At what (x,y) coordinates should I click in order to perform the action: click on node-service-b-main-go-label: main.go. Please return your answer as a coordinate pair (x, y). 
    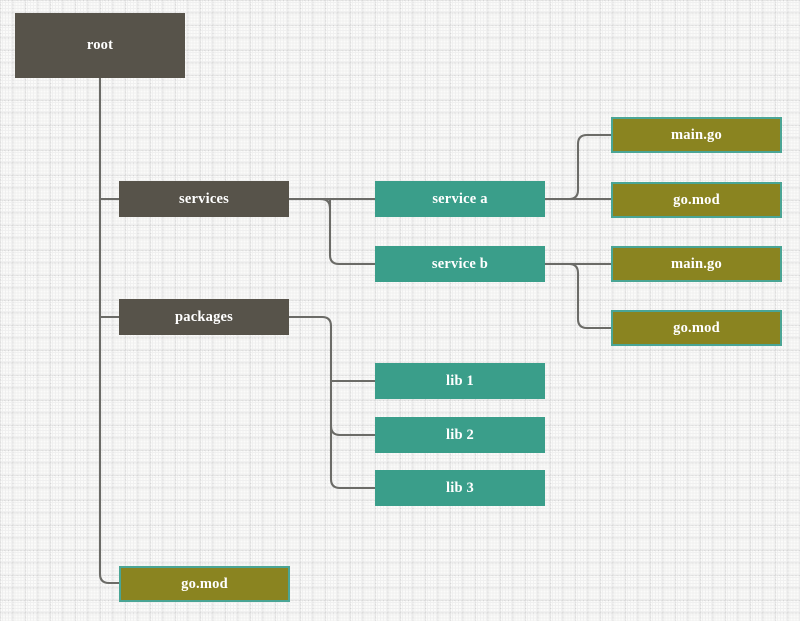
    Looking at the image, I should click on (696, 263).